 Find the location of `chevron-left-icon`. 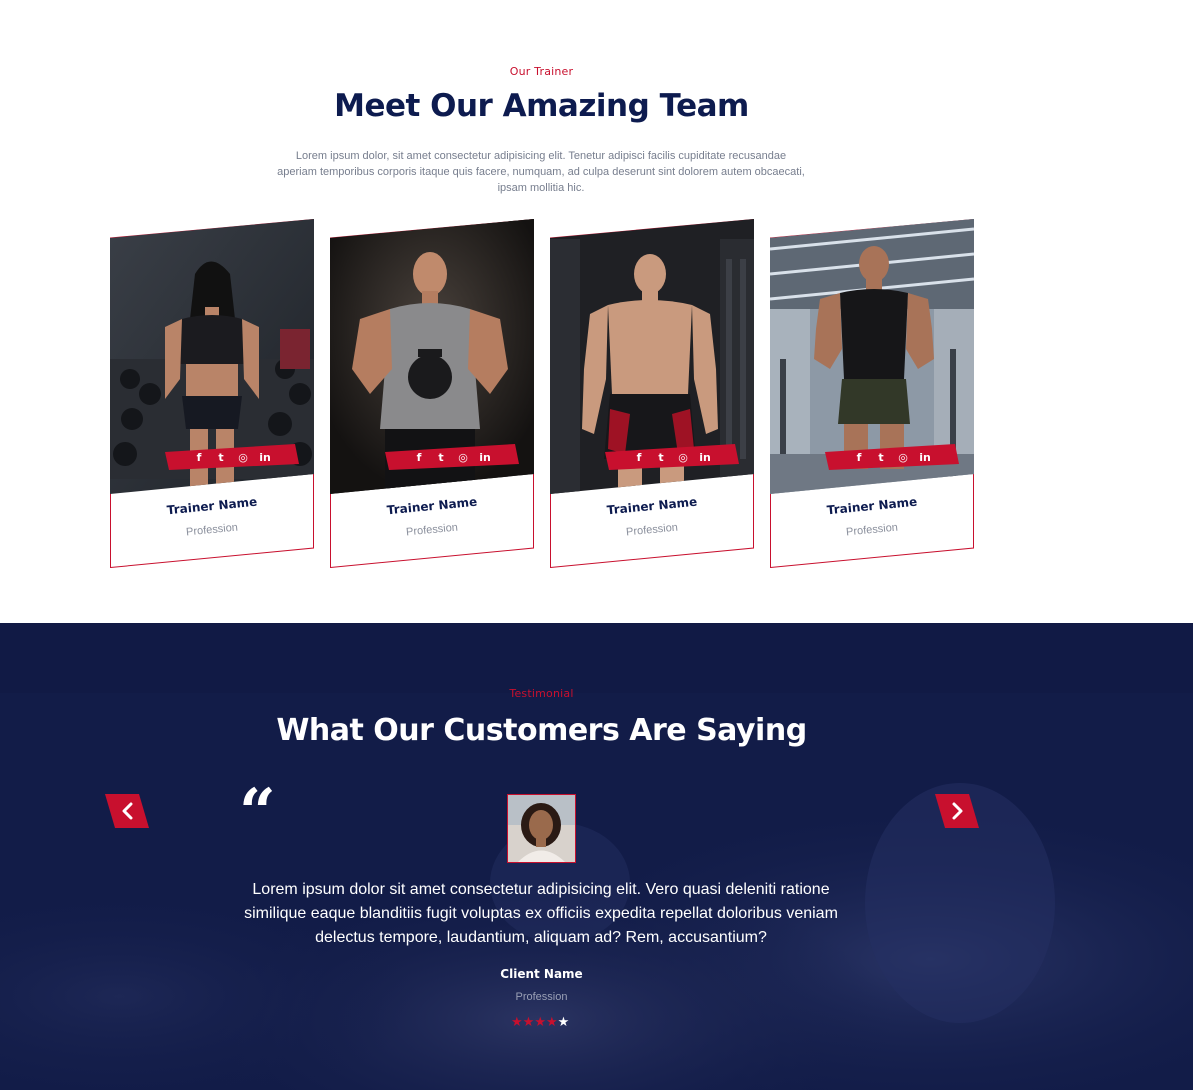

chevron-left-icon is located at coordinates (127, 811).